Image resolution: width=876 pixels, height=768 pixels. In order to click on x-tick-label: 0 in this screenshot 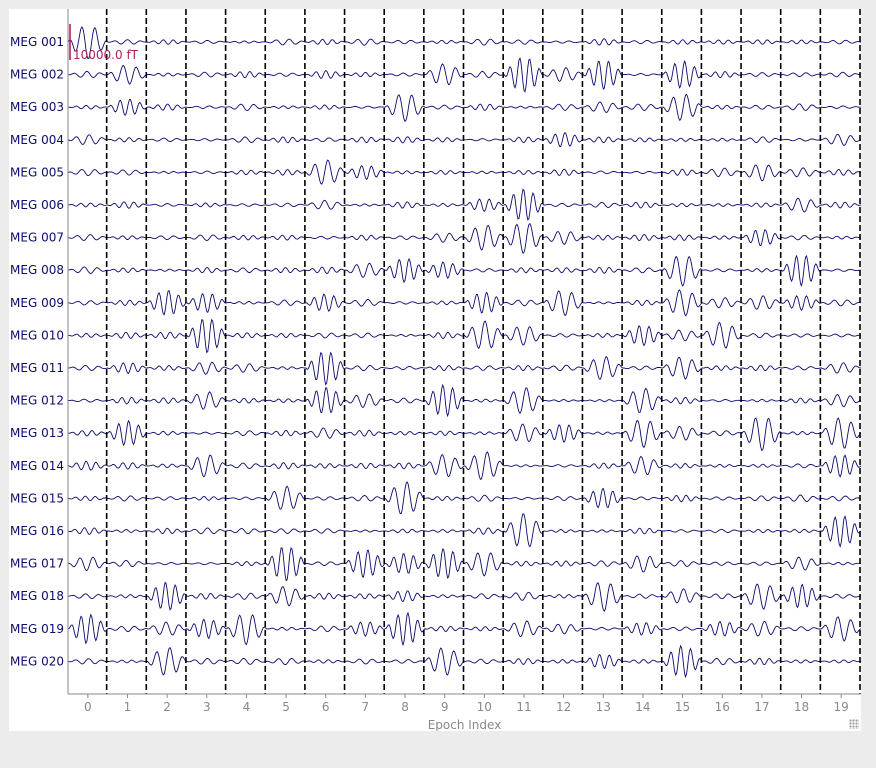, I will do `click(88, 707)`.